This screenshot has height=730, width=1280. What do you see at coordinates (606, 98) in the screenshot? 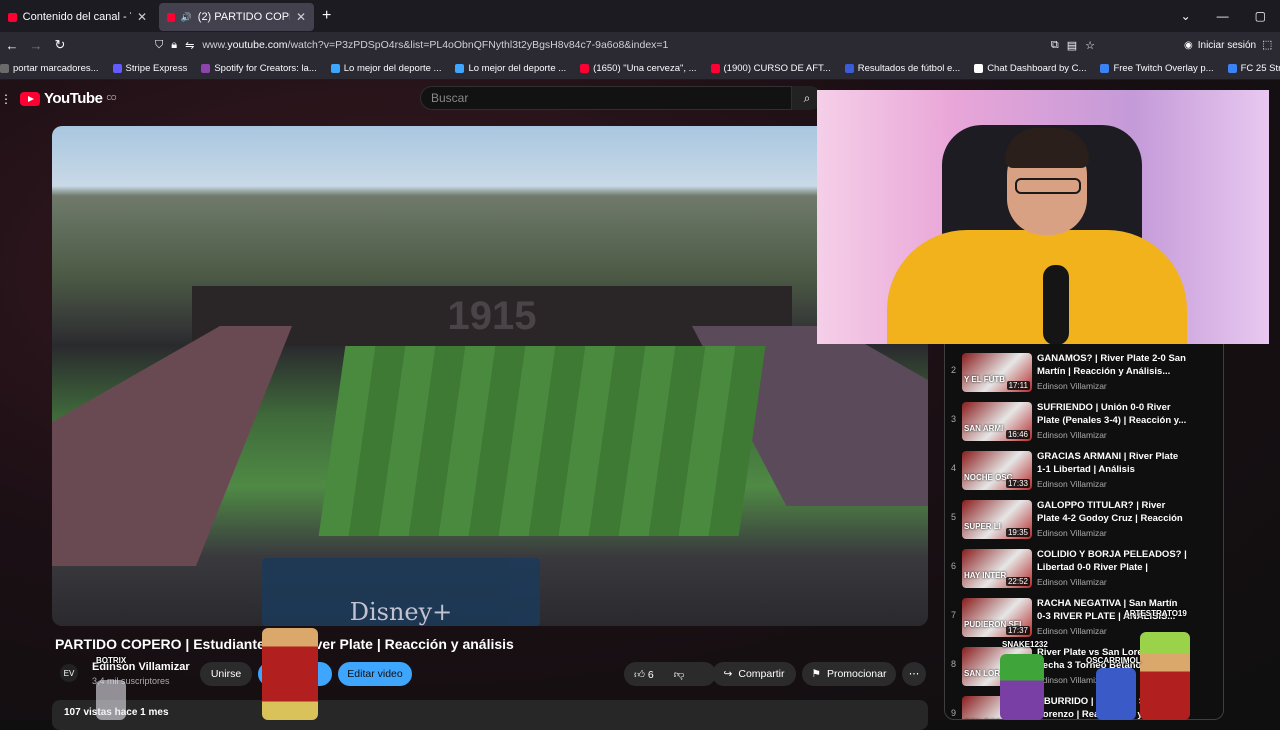
I see `search-input: Buscar` at bounding box center [606, 98].